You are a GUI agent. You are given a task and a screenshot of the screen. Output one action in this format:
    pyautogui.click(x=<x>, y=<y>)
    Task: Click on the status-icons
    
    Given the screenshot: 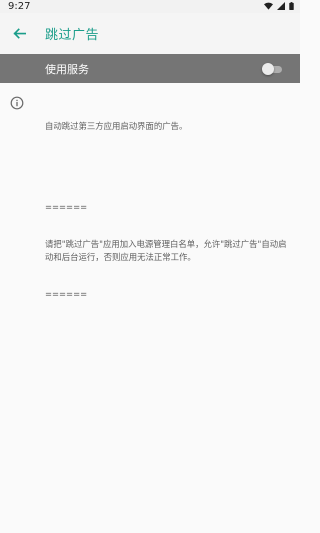 What is the action you would take?
    pyautogui.click(x=279, y=6)
    